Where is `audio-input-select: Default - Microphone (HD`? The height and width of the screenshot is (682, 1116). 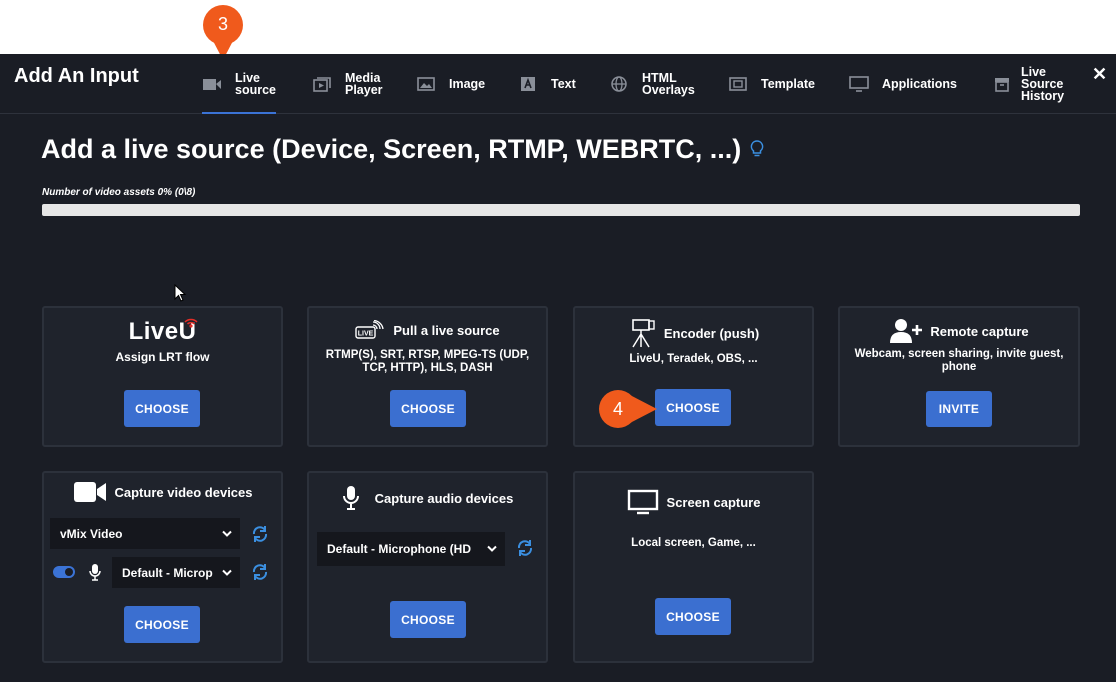 audio-input-select: Default - Microphone (HD is located at coordinates (411, 549).